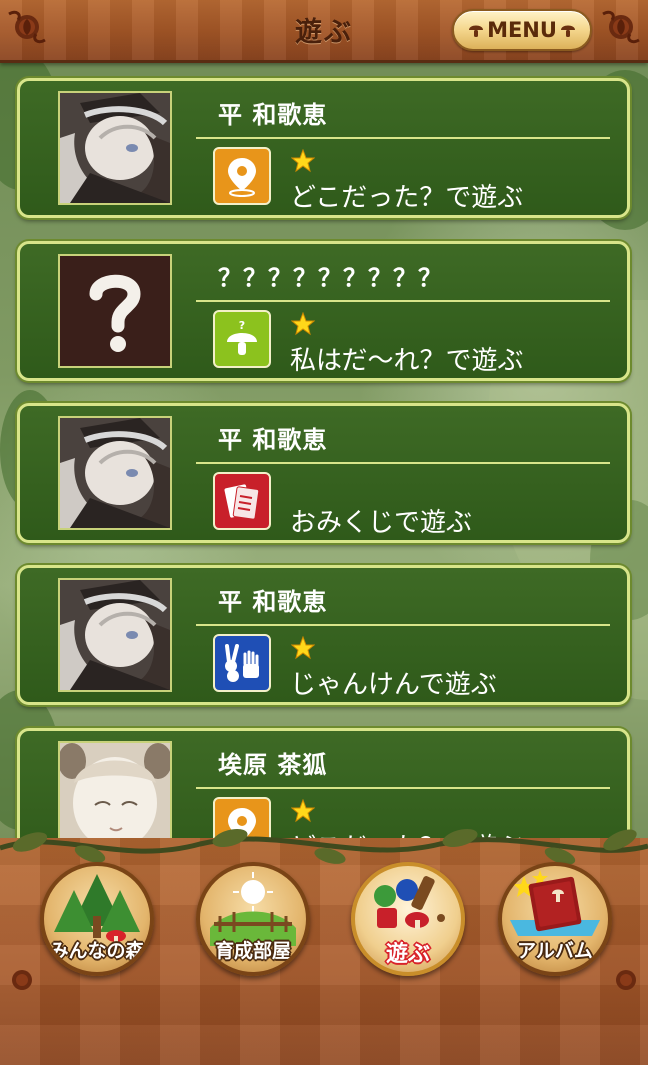 This screenshot has width=648, height=1065. I want to click on nav-label: 育成部屋, so click(252, 951).